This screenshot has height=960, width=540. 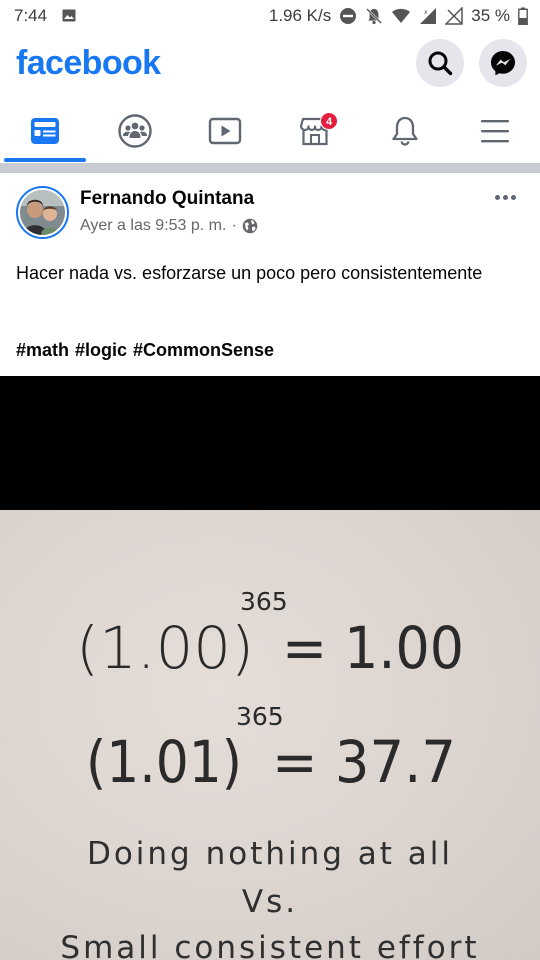 What do you see at coordinates (523, 16) in the screenshot?
I see `battery-icon` at bounding box center [523, 16].